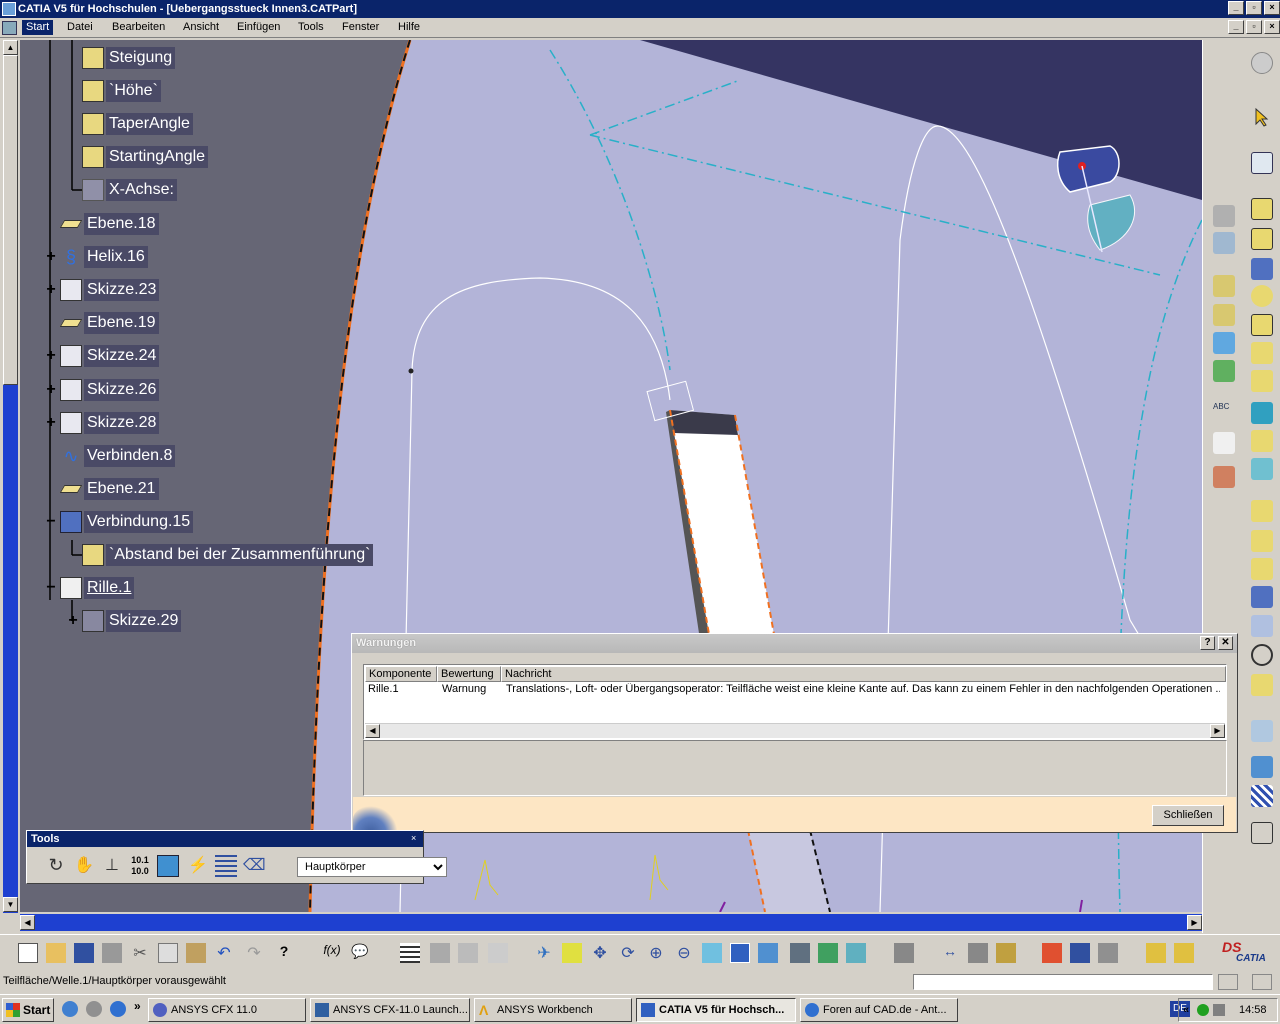 The image size is (1280, 1024). I want to click on menu-datei: Datei, so click(80, 27).